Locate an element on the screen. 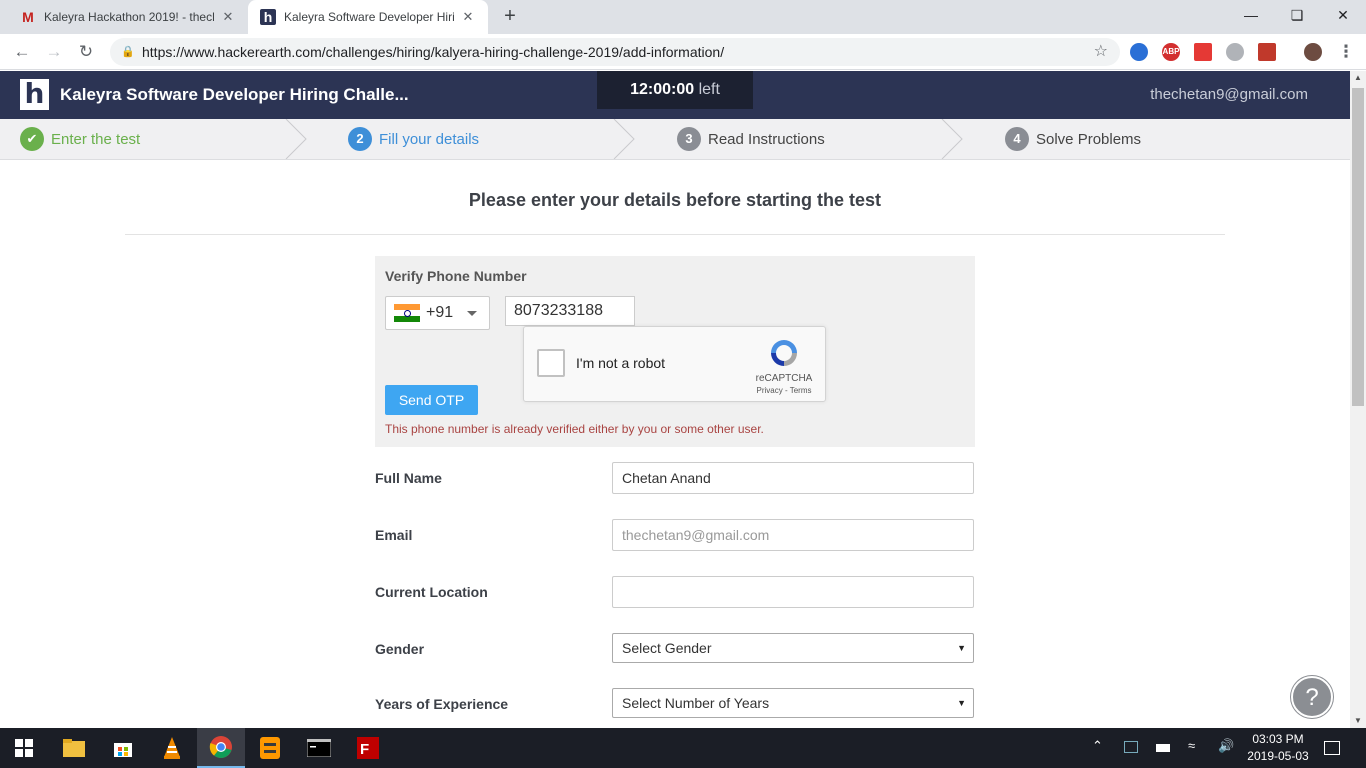  location-row: Current Location is located at coordinates (675, 592).